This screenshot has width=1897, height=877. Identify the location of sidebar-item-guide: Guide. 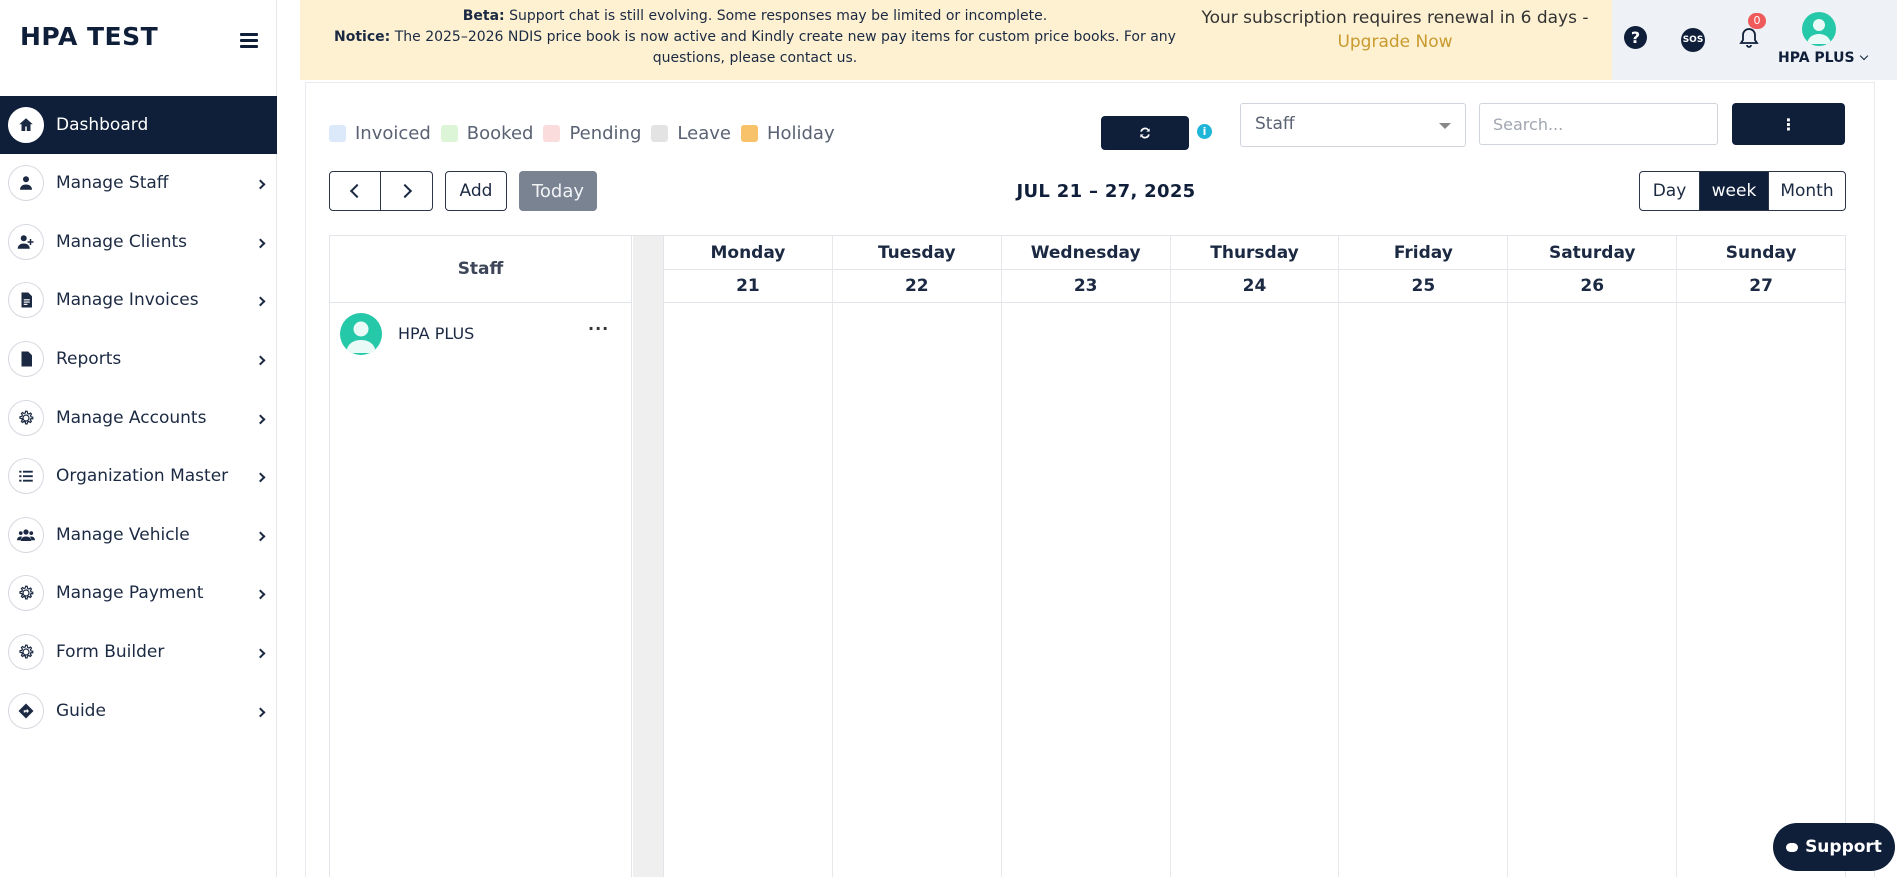
(138, 710).